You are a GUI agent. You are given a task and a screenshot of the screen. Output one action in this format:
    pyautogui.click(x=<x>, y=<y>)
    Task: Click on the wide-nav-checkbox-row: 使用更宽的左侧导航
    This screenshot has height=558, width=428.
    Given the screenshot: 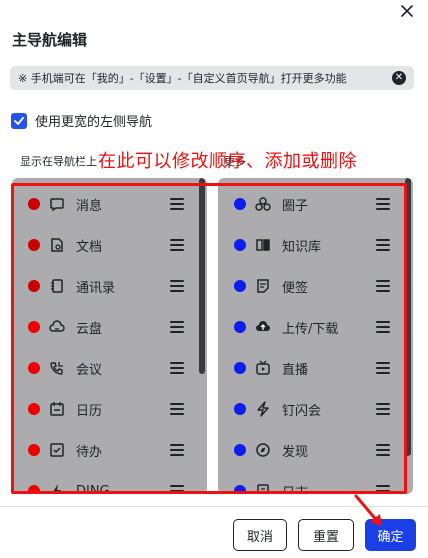 What is the action you would take?
    pyautogui.click(x=81, y=120)
    